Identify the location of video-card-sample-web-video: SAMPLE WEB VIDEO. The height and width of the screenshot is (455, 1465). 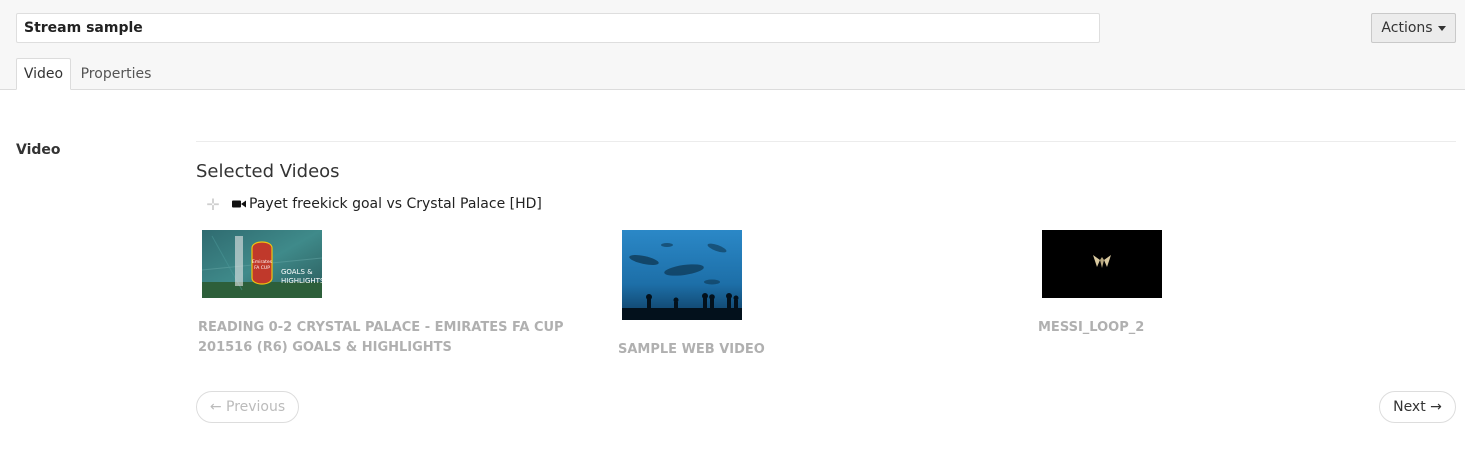
(691, 293).